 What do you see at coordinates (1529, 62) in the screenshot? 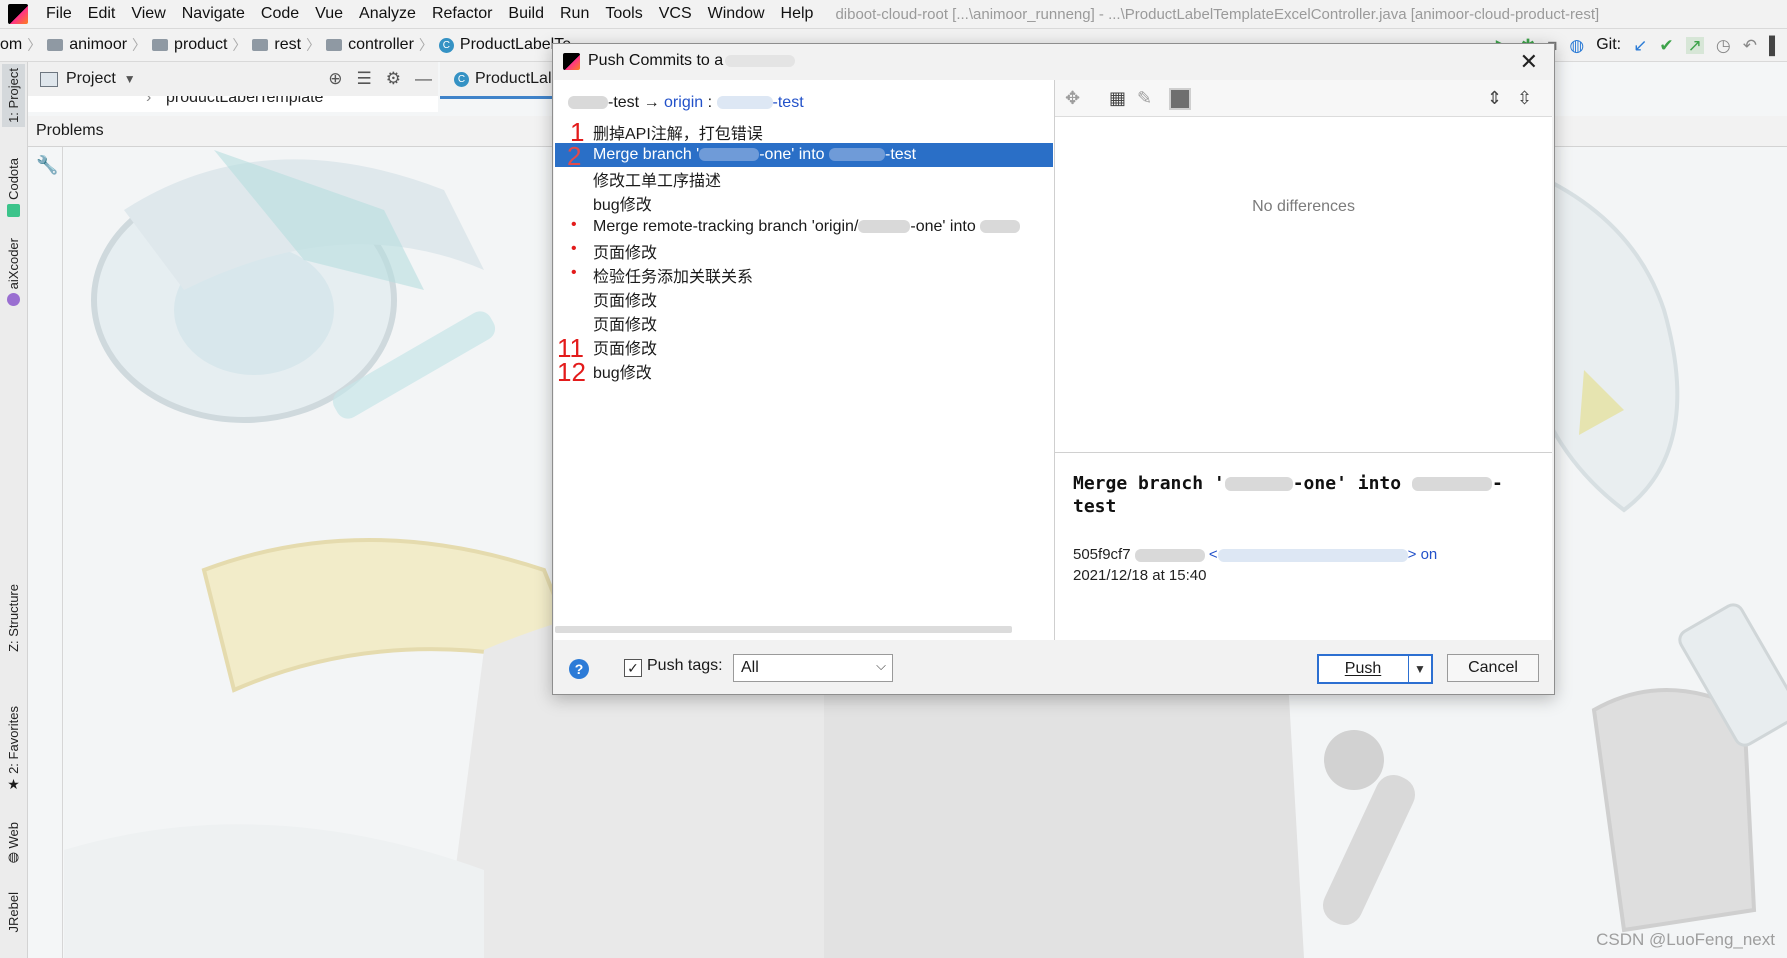
I see `close-icon: ✕` at bounding box center [1529, 62].